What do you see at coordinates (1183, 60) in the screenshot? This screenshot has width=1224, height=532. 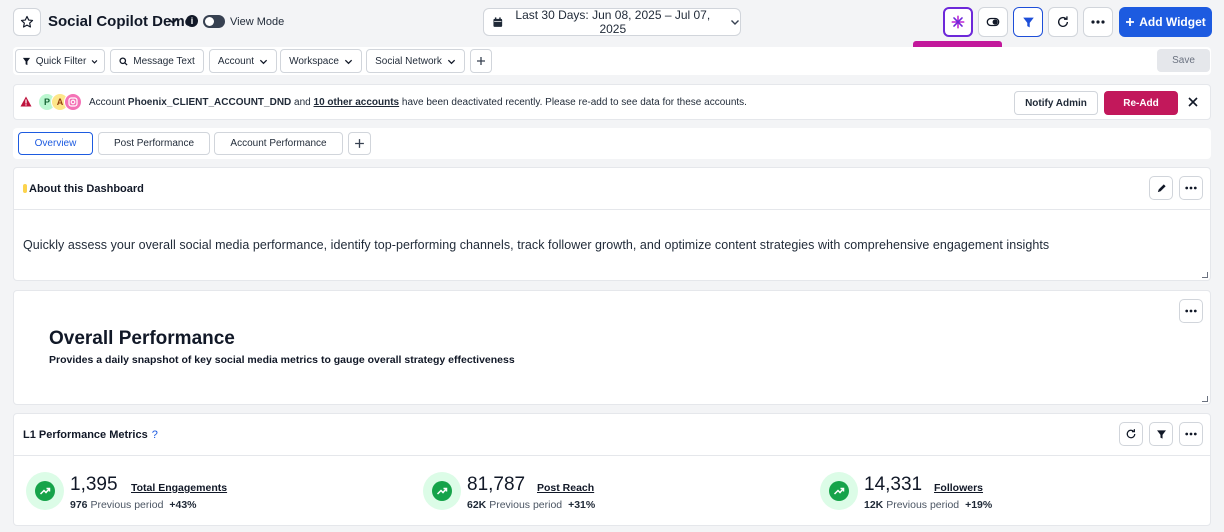 I see `save-button: Save` at bounding box center [1183, 60].